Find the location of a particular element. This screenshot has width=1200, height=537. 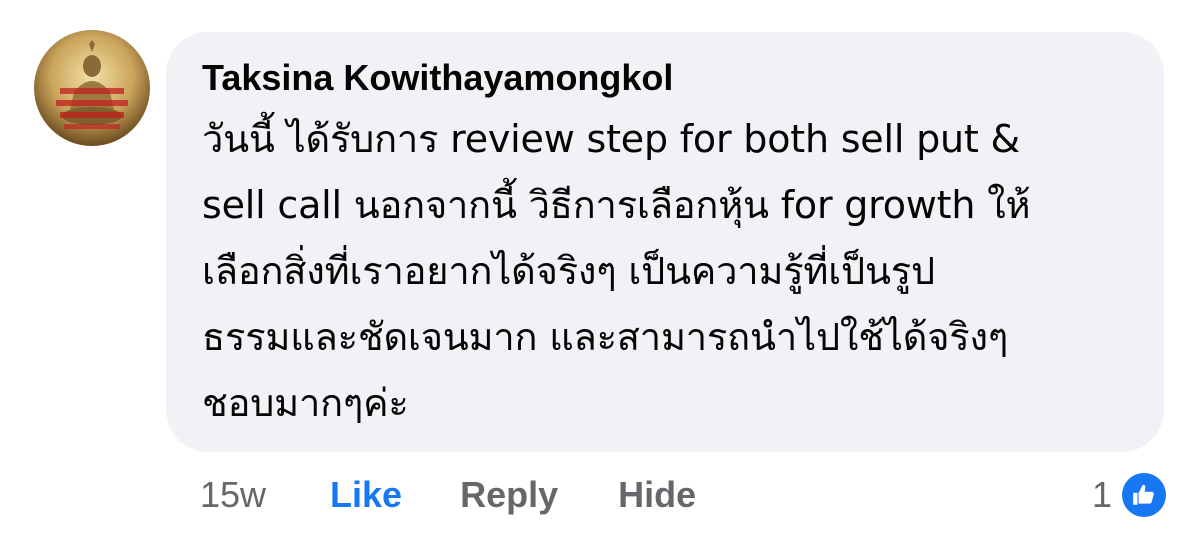

reaction-summary: 1 is located at coordinates (1129, 495).